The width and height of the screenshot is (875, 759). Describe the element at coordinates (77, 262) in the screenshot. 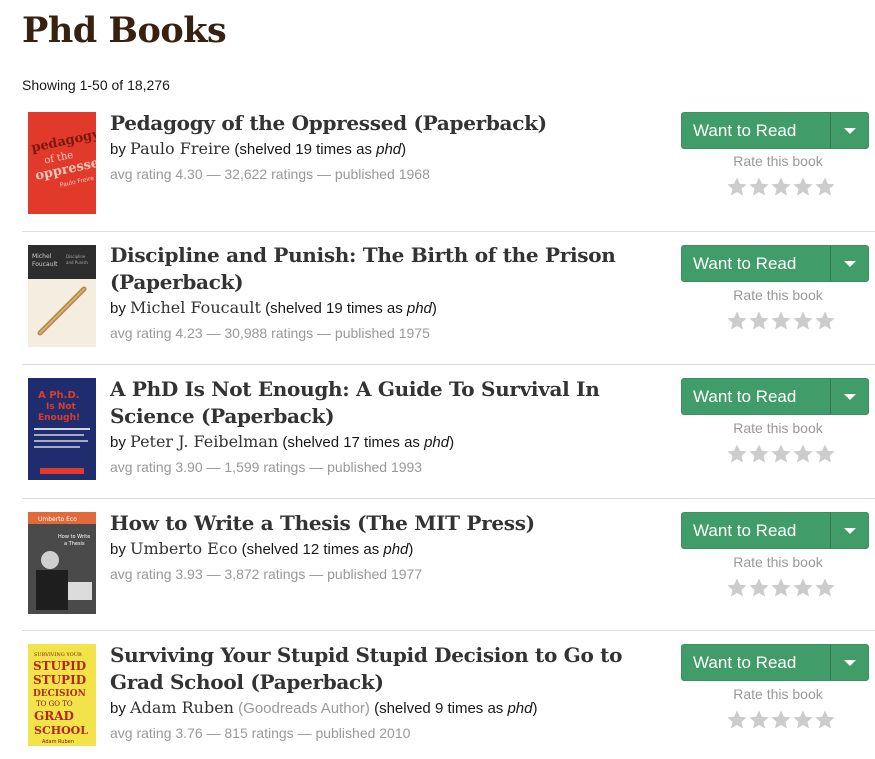

I see `svg-text: and Punish` at that location.